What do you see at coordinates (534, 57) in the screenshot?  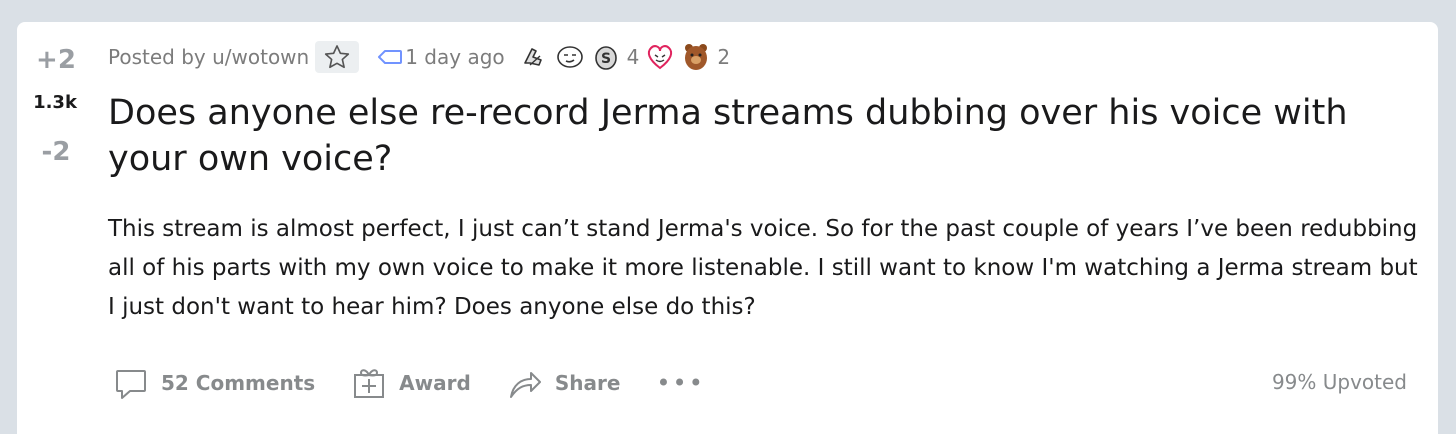 I see `hands-award-icon` at bounding box center [534, 57].